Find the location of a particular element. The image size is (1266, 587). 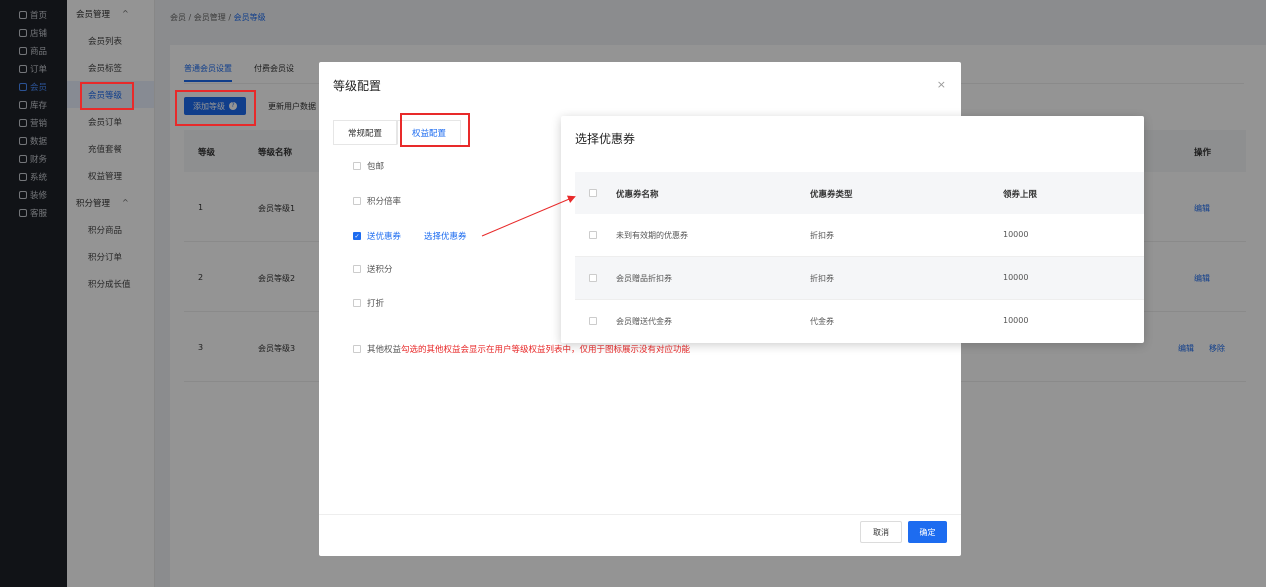

dialog-title: 等级配置 is located at coordinates (357, 86).